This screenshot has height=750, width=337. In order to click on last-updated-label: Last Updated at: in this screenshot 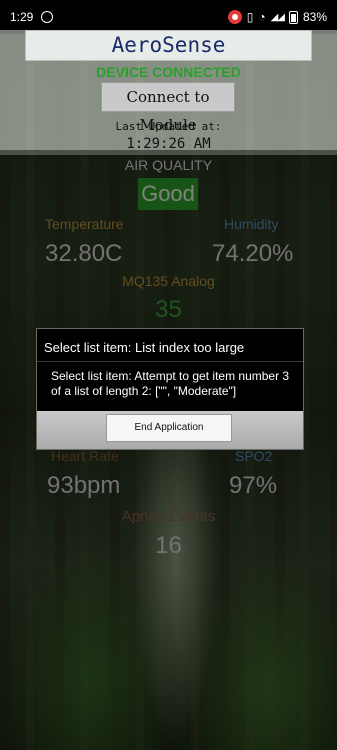, I will do `click(168, 126)`.